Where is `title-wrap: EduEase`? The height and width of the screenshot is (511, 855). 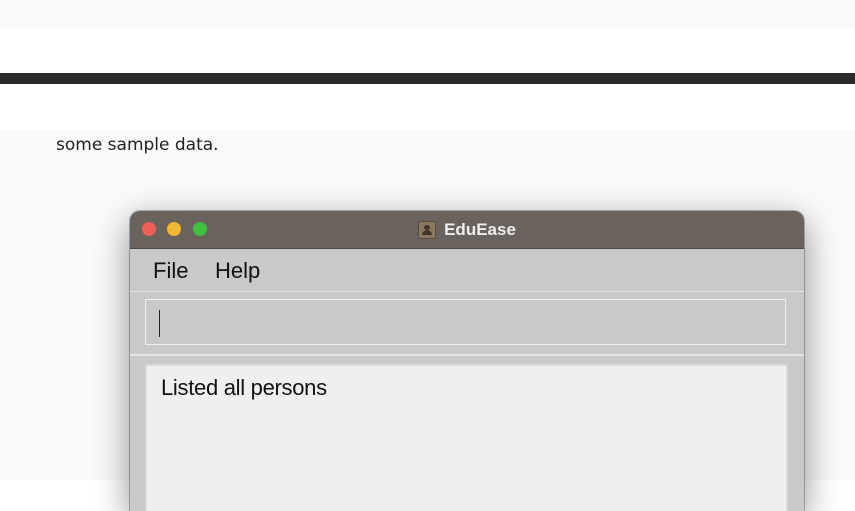
title-wrap: EduEase is located at coordinates (467, 229).